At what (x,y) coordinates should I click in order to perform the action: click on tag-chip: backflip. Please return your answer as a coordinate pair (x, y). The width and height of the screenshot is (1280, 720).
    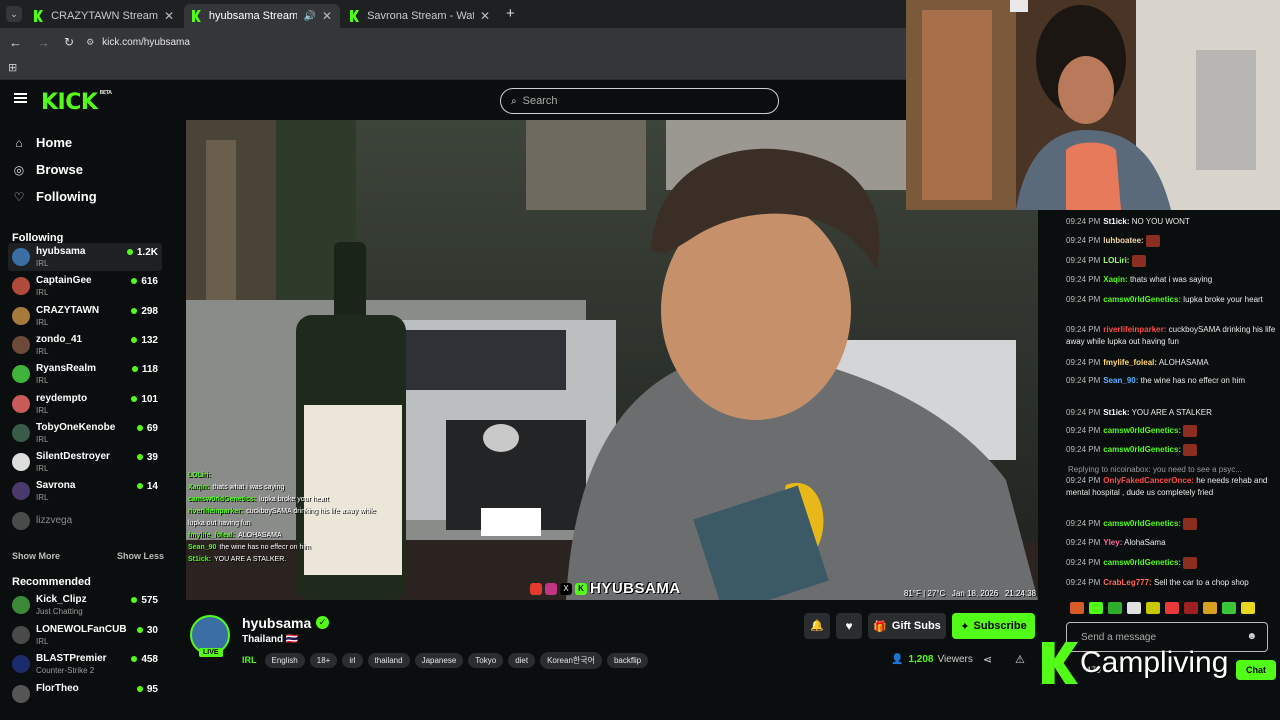
    Looking at the image, I should click on (627, 660).